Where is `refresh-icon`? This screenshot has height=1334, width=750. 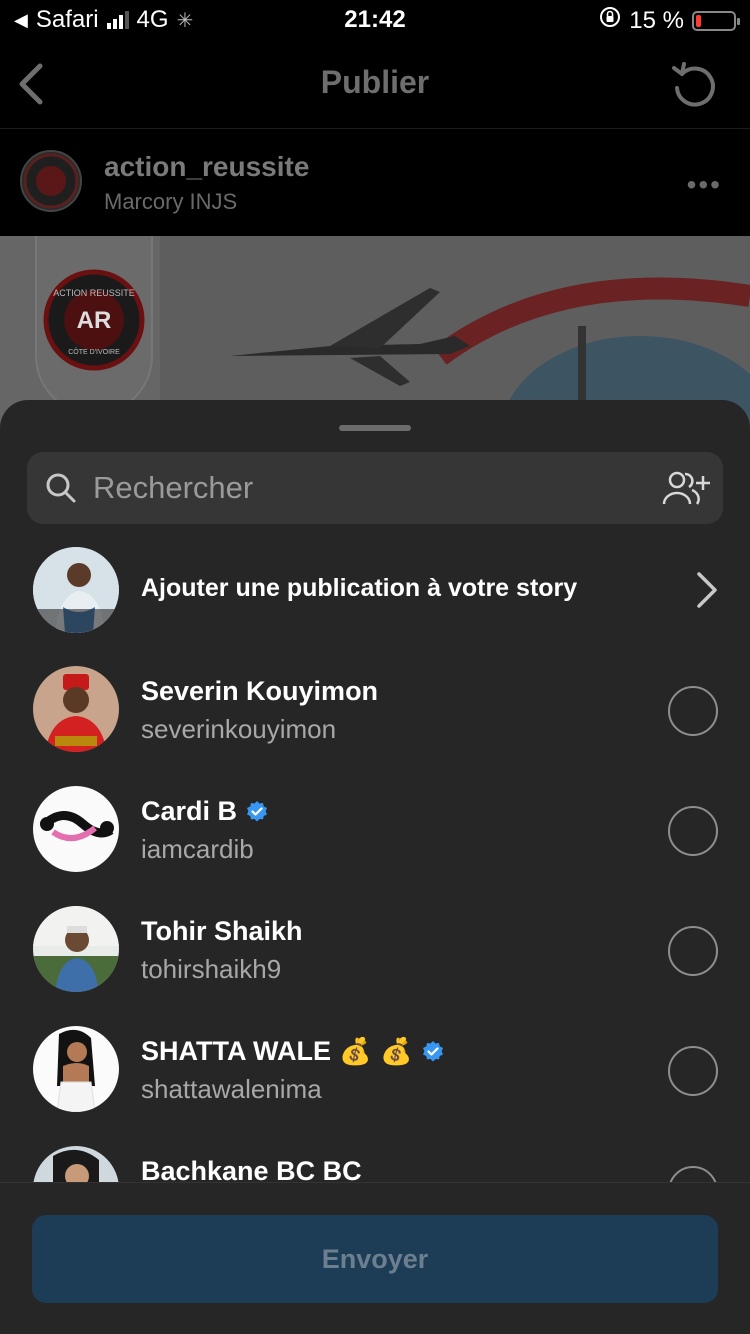
refresh-icon is located at coordinates (694, 84).